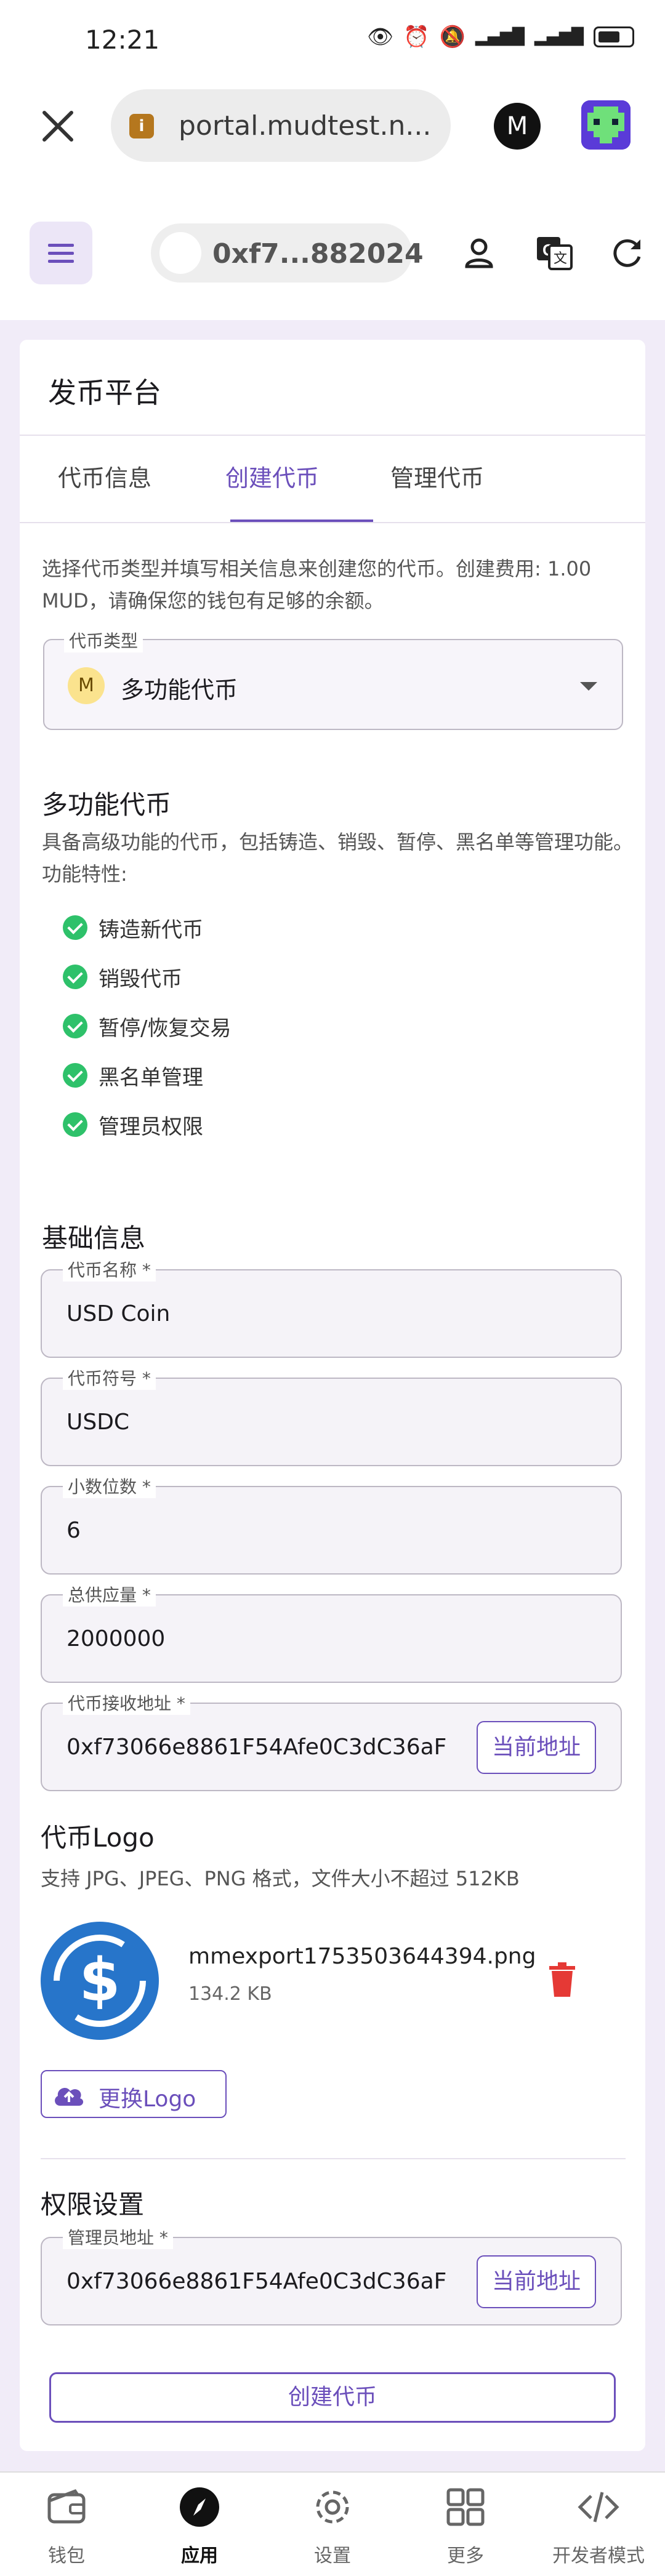 The width and height of the screenshot is (665, 2576). I want to click on eye-icon: 👁, so click(380, 37).